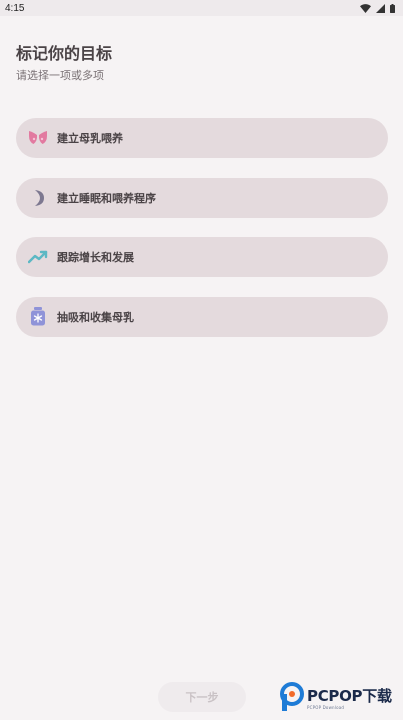  Describe the element at coordinates (202, 316) in the screenshot. I see `option-pump-collect-milk: 抽吸和收集母乳` at that location.